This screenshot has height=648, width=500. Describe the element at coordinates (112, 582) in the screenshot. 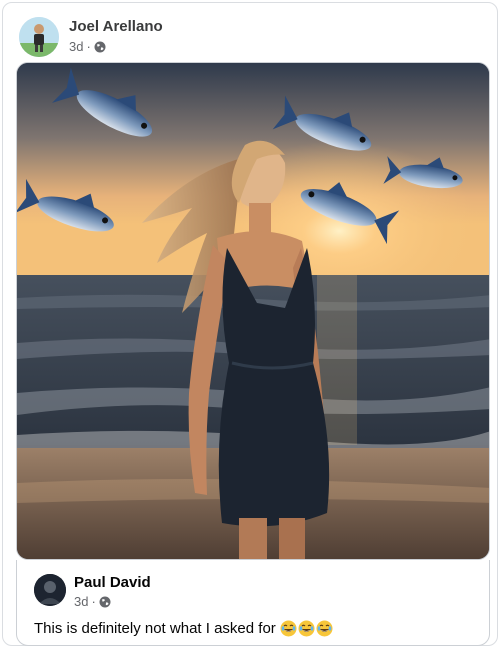

I see `commenter-name: Paul David` at that location.